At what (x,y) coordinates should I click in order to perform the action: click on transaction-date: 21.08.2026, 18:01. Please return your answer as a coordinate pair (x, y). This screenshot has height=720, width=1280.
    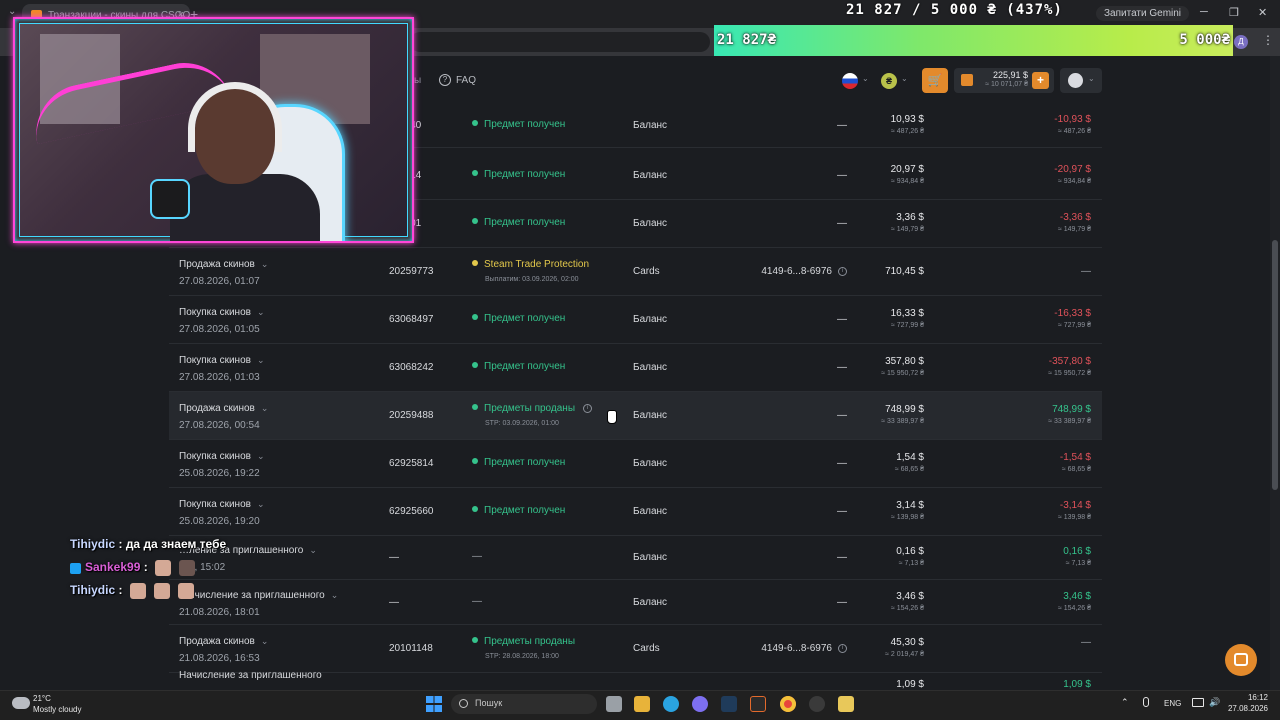
    Looking at the image, I should click on (219, 612).